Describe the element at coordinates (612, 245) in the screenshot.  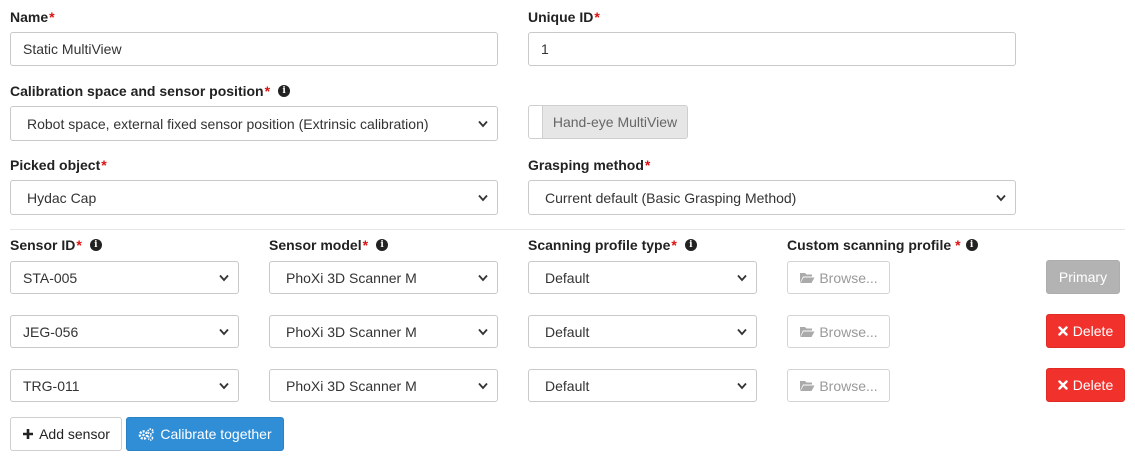
I see `scanning-profile-type-header: Scanning profile type * i` at that location.